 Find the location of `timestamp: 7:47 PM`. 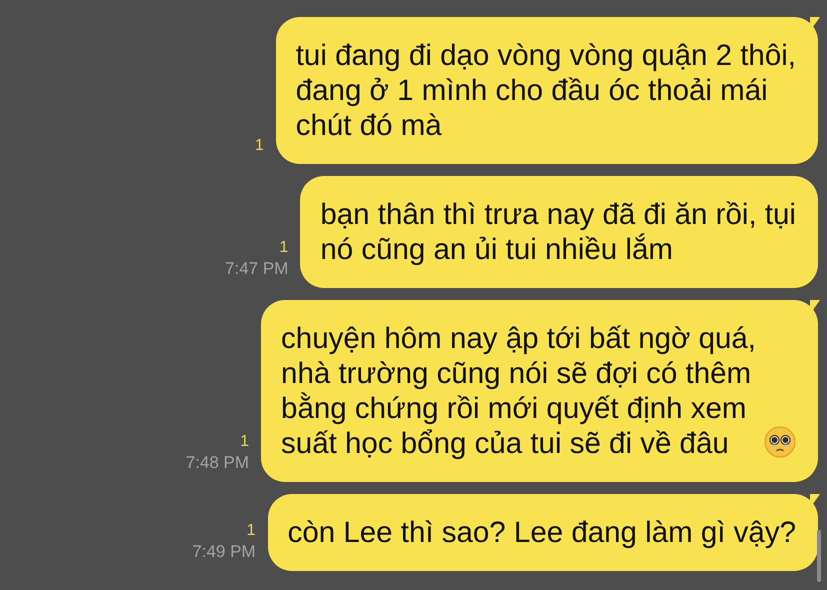

timestamp: 7:47 PM is located at coordinates (256, 269).